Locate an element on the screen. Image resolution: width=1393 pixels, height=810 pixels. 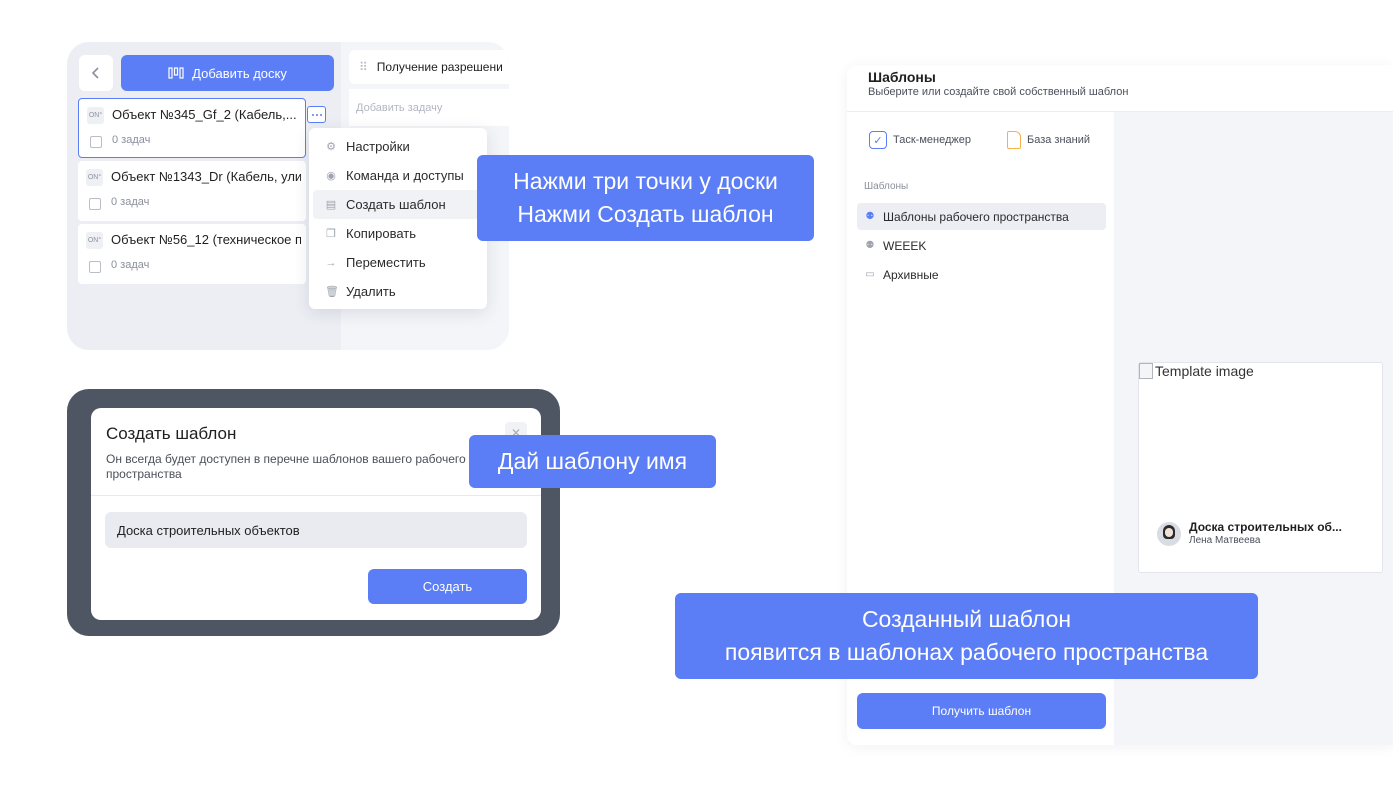
template-image: Template image is located at coordinates (1196, 371).